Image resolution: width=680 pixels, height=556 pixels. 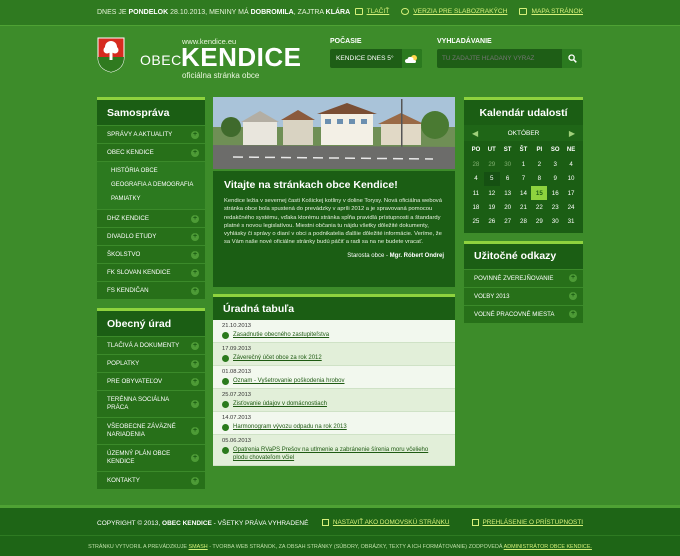 I want to click on calendar-weekday: PI, so click(x=539, y=150).